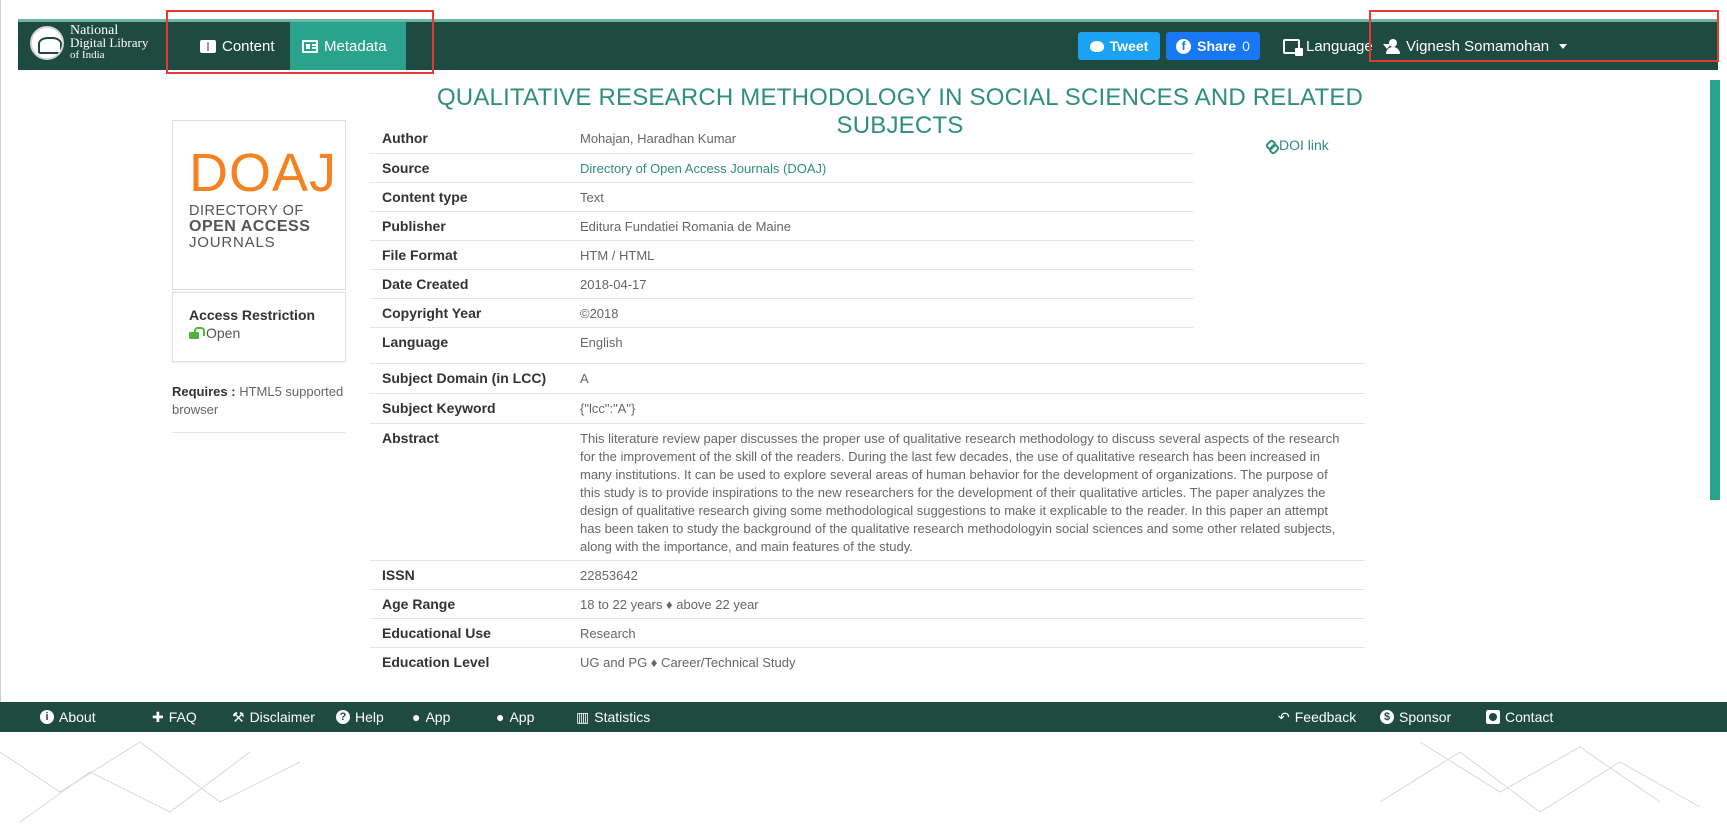  I want to click on table-row: Subject Keyword {"lcc":"A"}, so click(867, 408).